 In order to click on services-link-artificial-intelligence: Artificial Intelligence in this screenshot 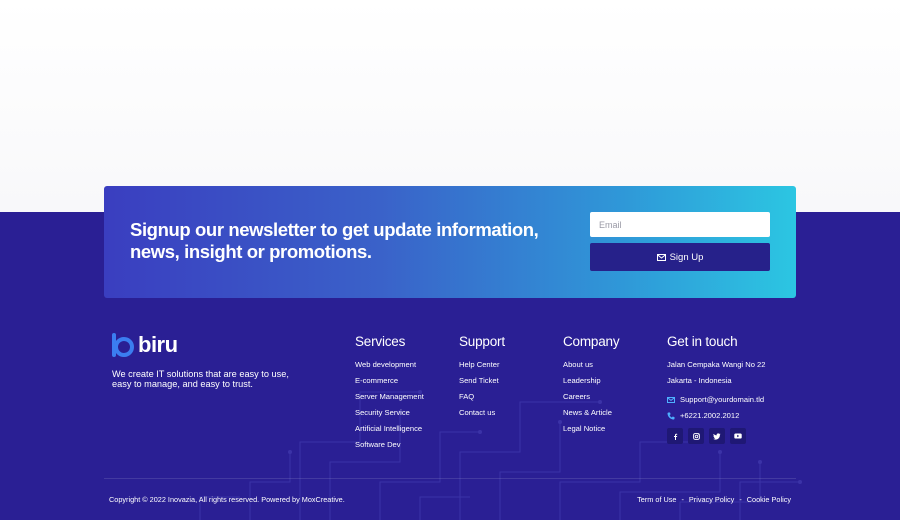, I will do `click(388, 428)`.